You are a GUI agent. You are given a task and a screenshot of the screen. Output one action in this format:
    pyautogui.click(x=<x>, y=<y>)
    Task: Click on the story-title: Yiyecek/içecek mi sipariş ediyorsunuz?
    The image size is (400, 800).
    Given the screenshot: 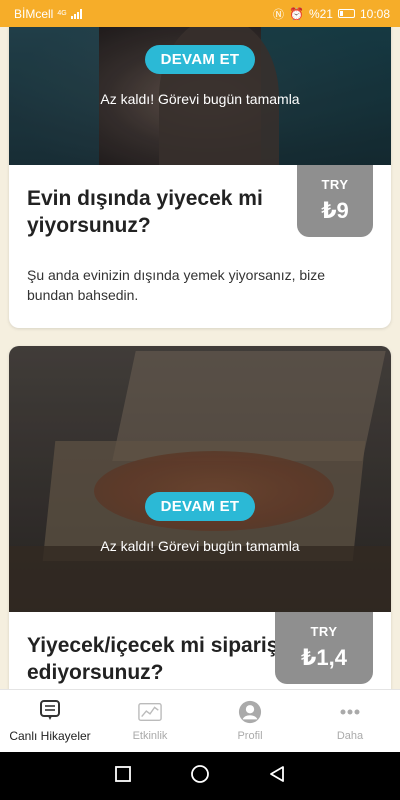 What is the action you would take?
    pyautogui.click(x=153, y=659)
    